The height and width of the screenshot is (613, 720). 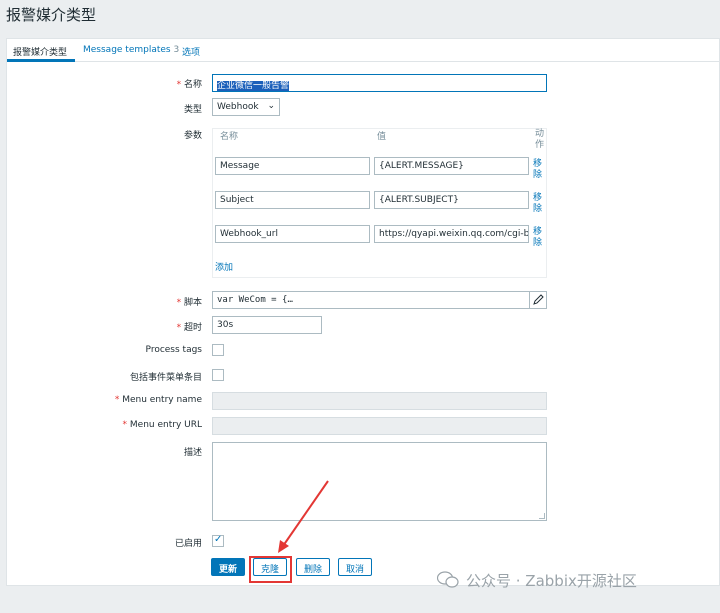 What do you see at coordinates (448, 579) in the screenshot?
I see `wechat-logo-icon` at bounding box center [448, 579].